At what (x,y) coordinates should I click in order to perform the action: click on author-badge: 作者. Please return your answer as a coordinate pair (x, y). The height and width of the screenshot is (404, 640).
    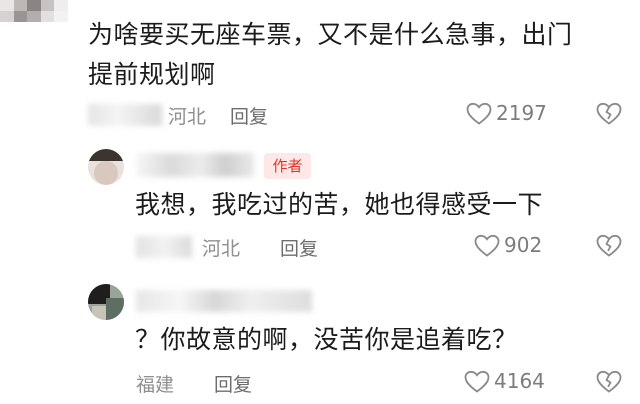
    Looking at the image, I should click on (287, 166).